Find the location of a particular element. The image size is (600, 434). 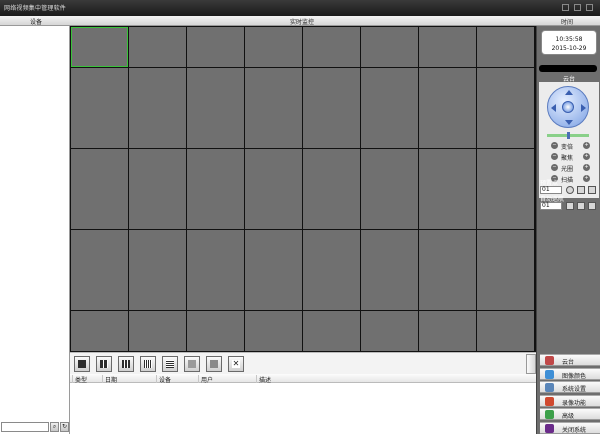

refresh-button: ↻ is located at coordinates (64, 427).